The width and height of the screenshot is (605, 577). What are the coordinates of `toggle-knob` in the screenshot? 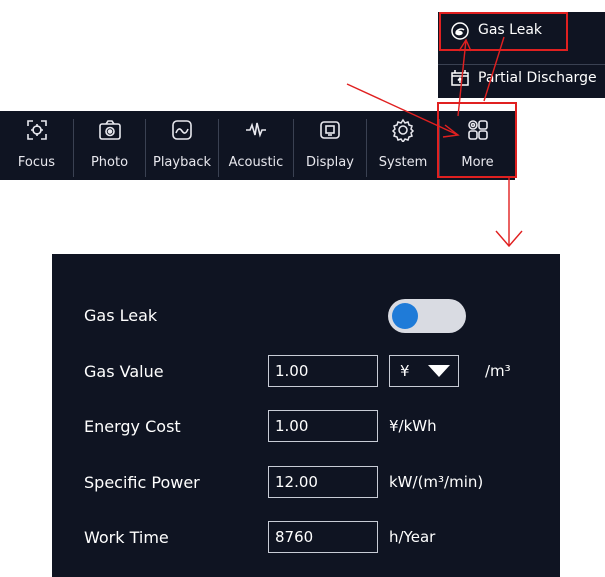 It's located at (405, 316).